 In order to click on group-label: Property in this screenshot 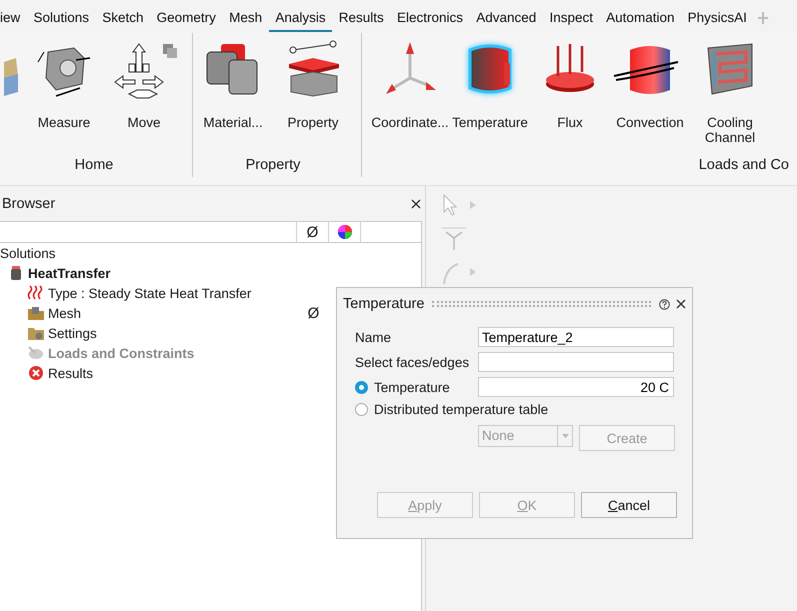, I will do `click(273, 165)`.